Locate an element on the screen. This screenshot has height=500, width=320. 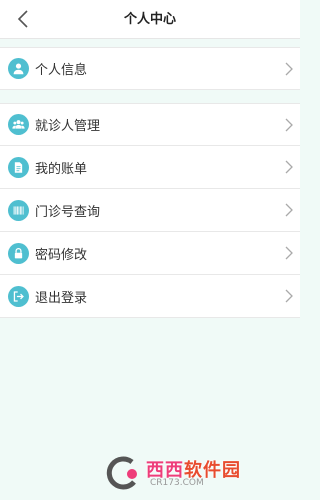
menu-item-label: 密码修改 is located at coordinates (61, 255).